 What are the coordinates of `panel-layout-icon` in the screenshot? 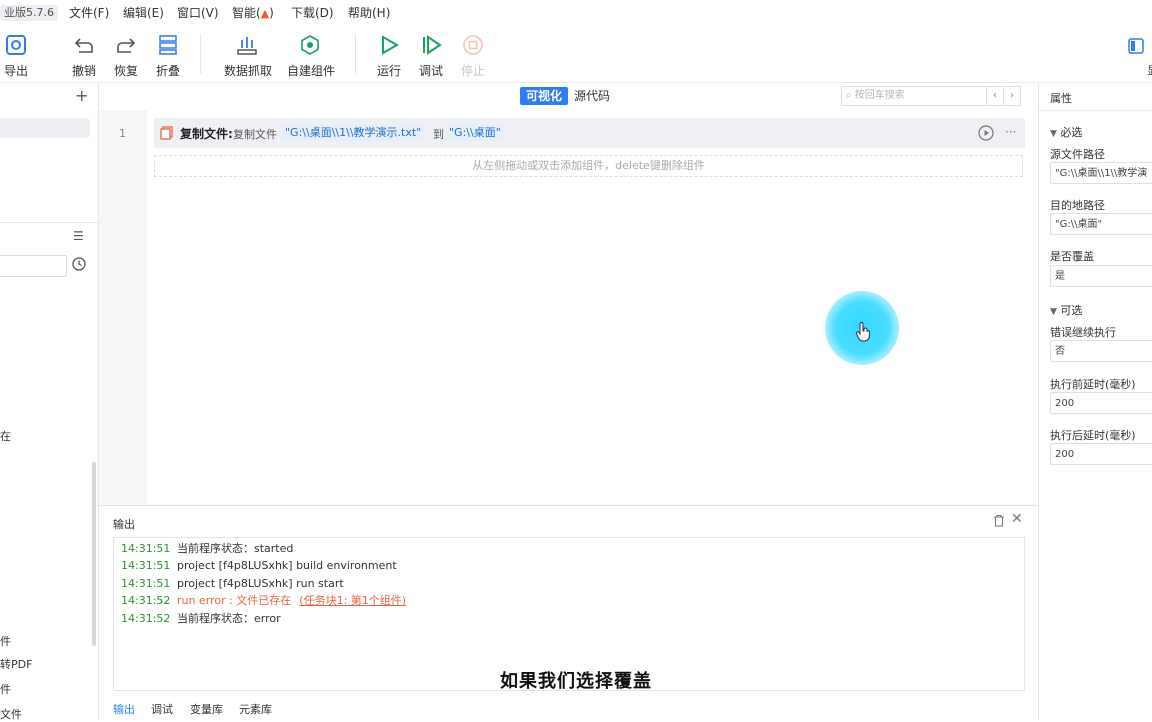 It's located at (1136, 46).